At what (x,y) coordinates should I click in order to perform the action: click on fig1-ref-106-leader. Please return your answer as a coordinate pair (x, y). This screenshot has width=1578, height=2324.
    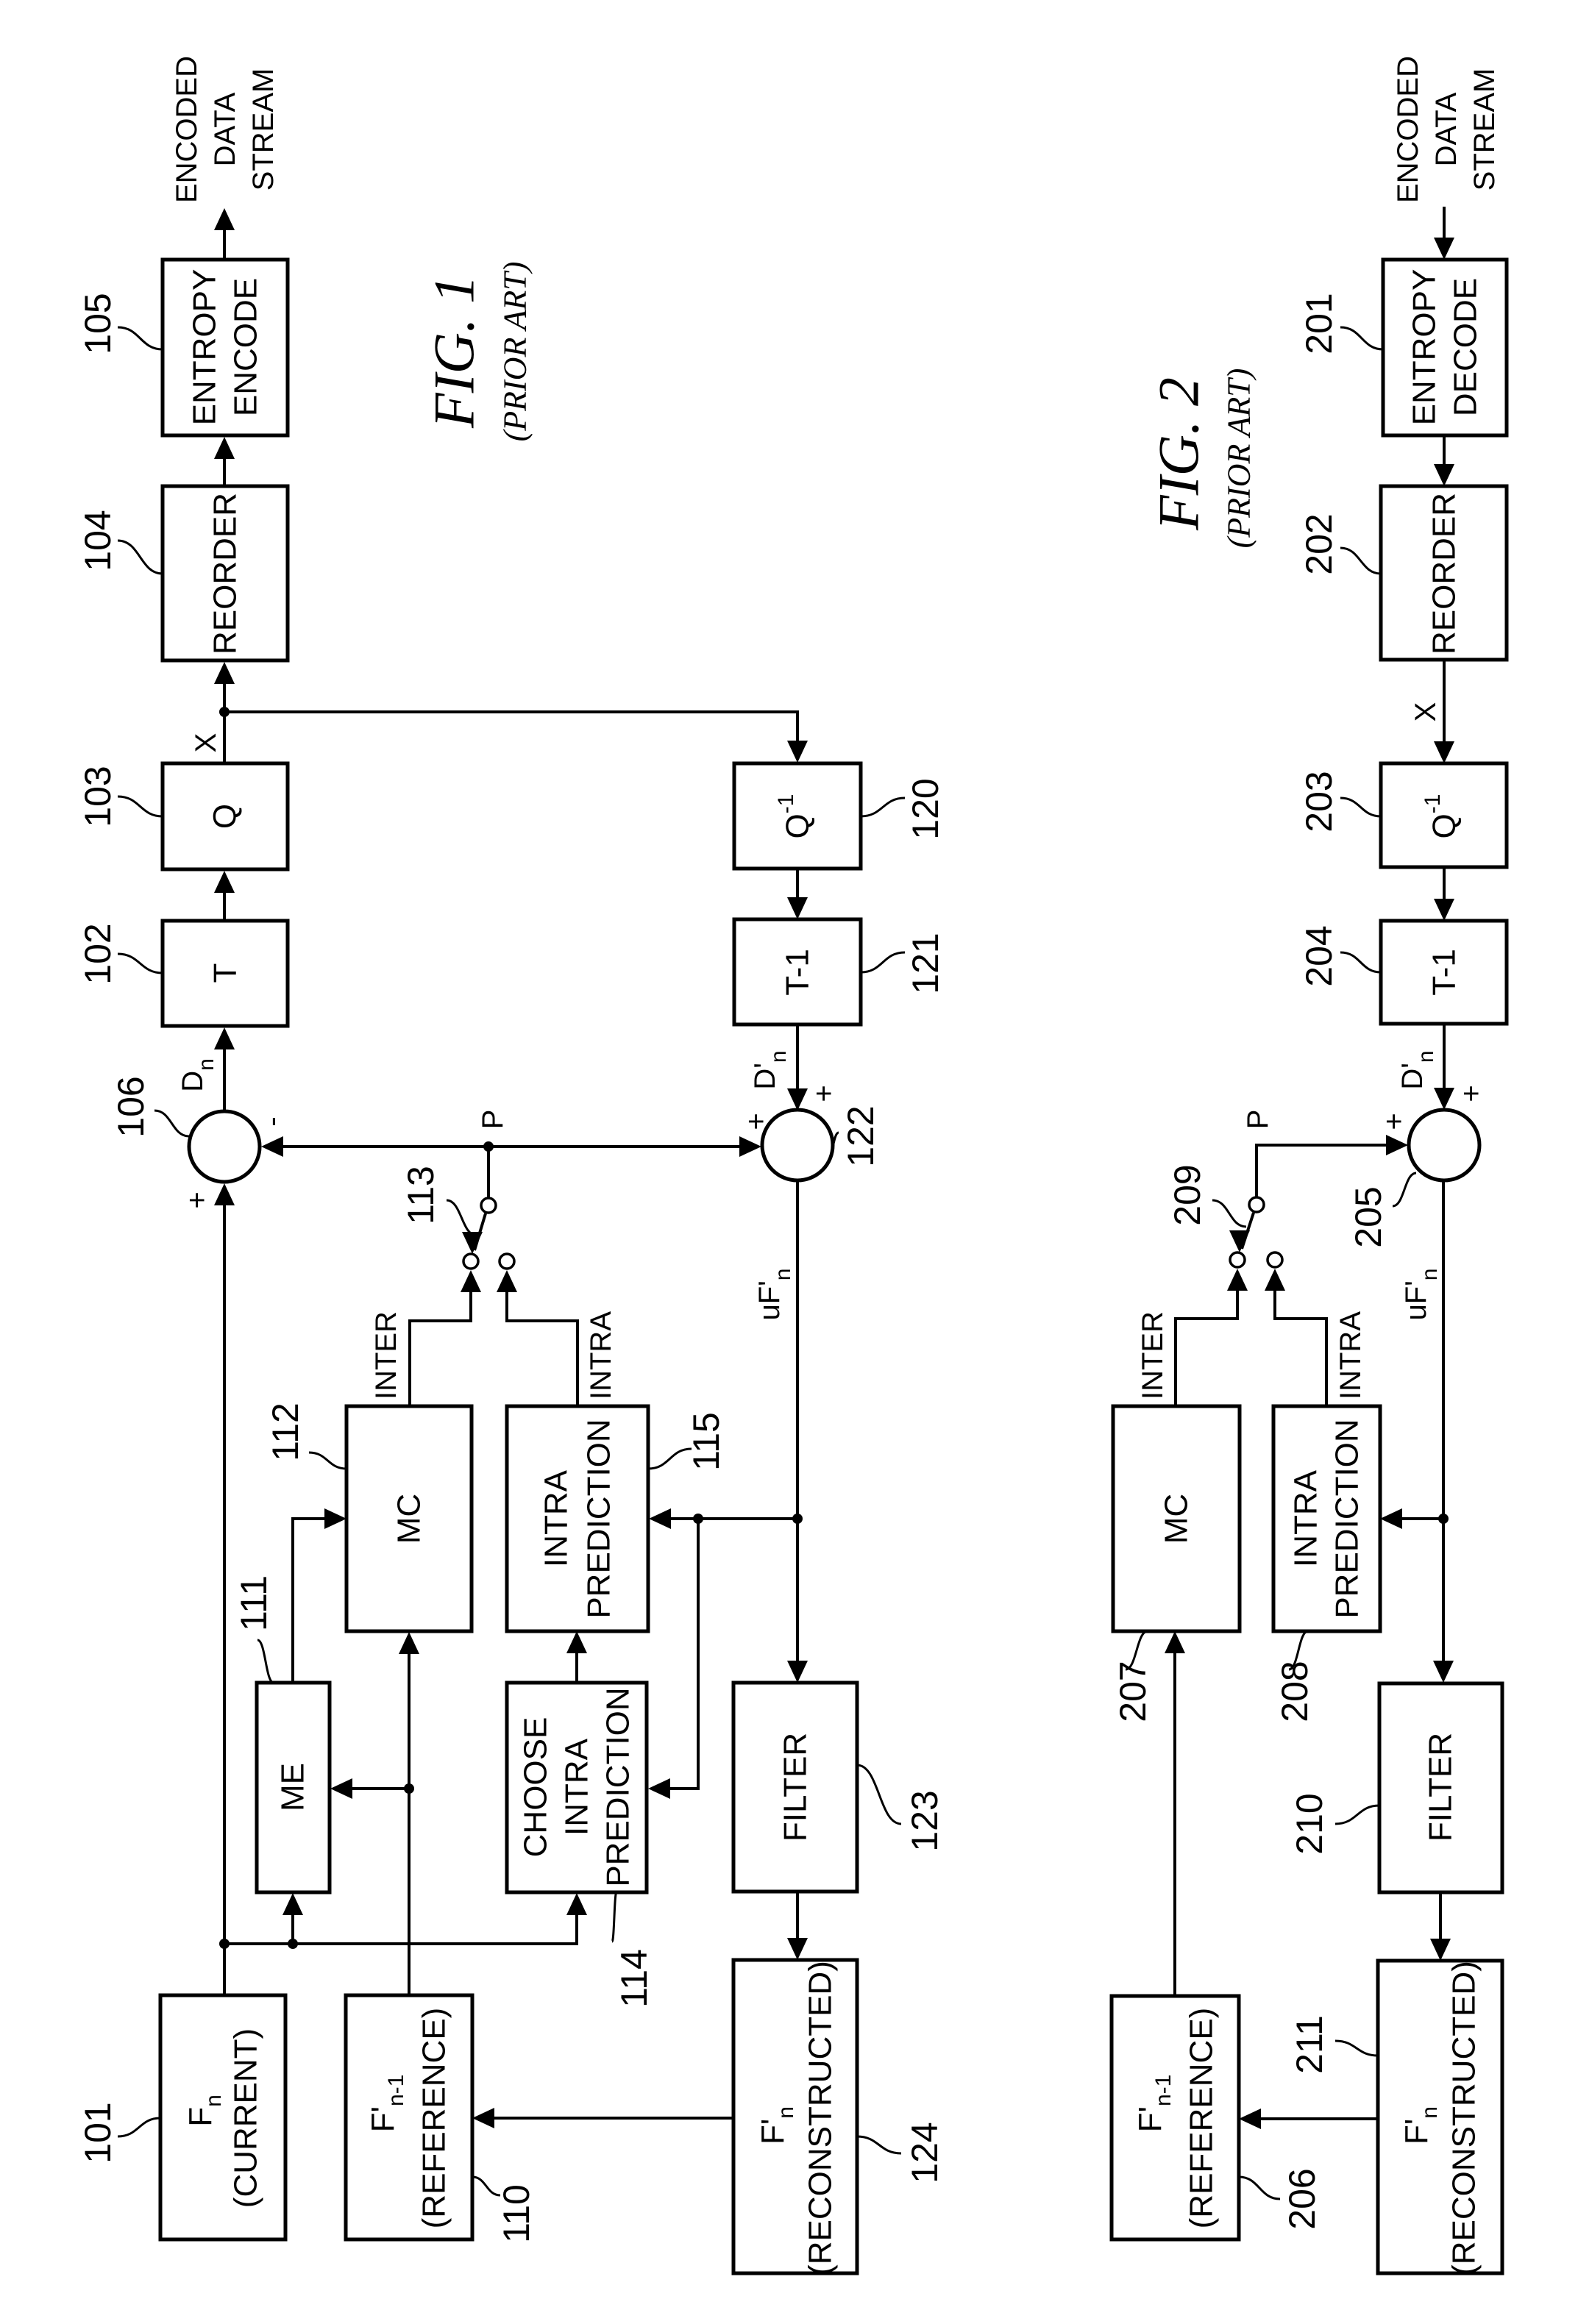
    Looking at the image, I should click on (172, 1123).